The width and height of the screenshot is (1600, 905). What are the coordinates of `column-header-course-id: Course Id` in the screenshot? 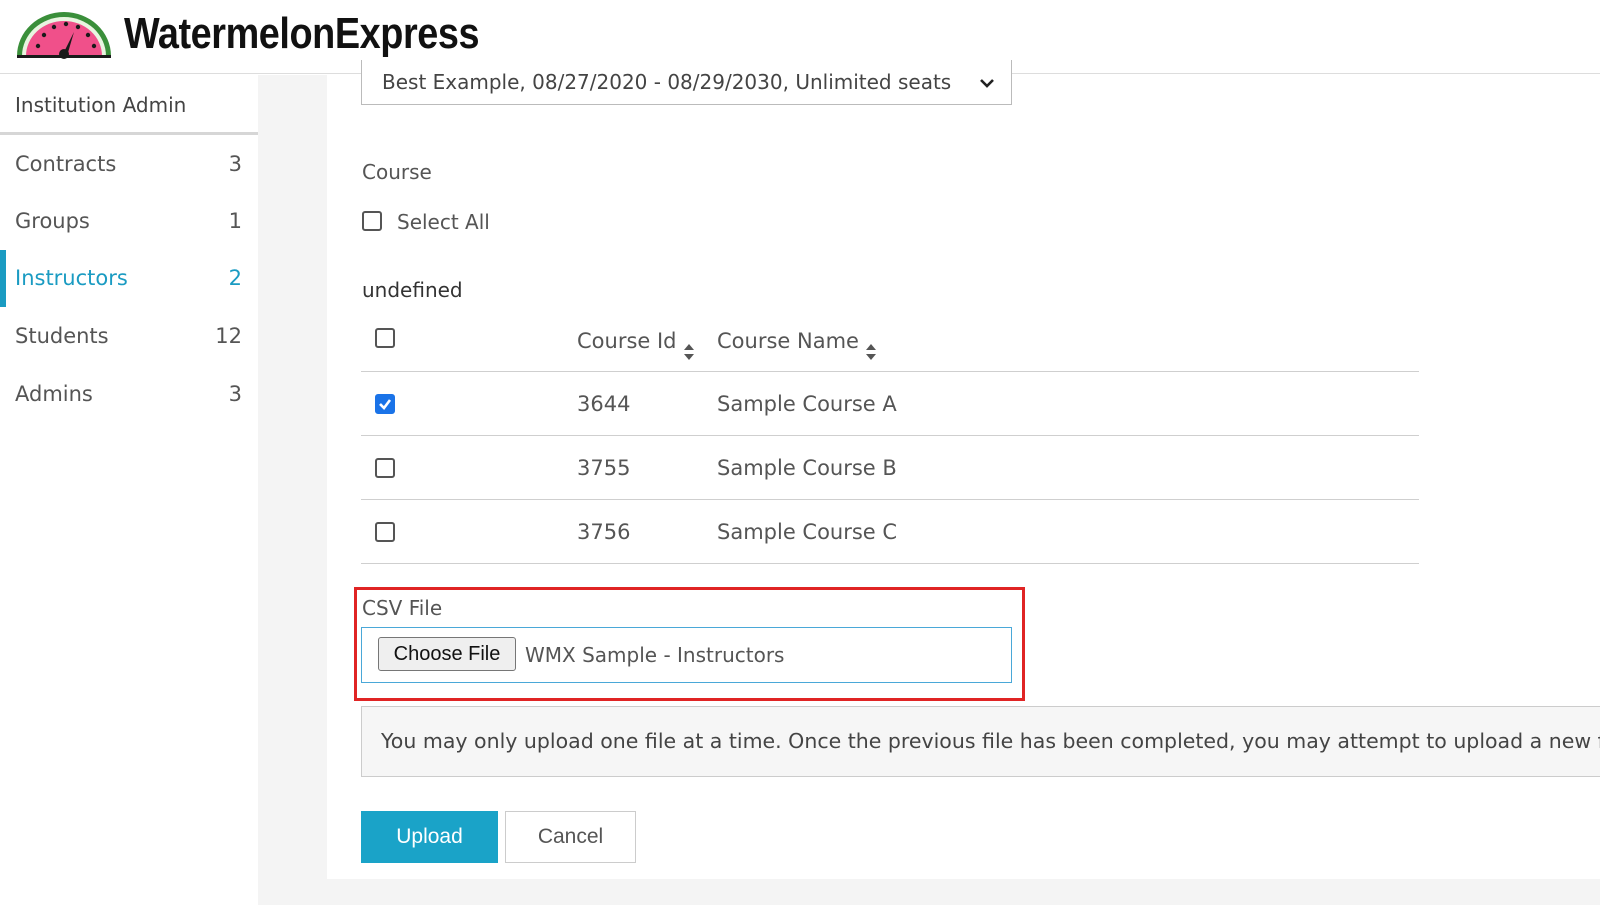 It's located at (636, 345).